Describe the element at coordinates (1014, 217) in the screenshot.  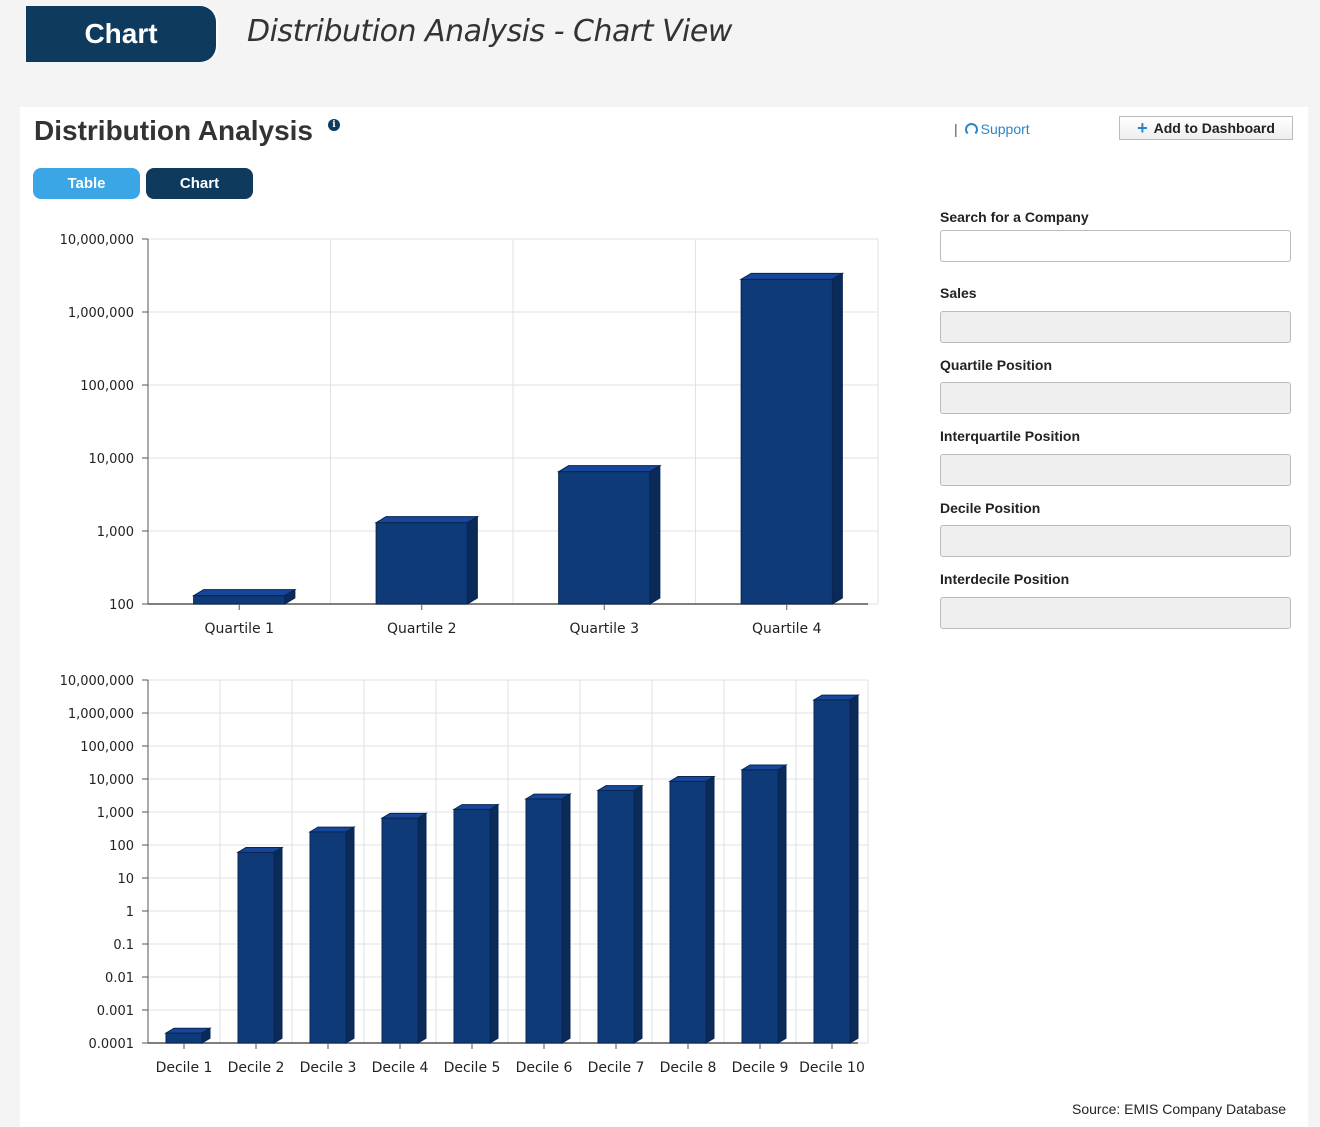
I see `search-company-label: Search for a Company` at that location.